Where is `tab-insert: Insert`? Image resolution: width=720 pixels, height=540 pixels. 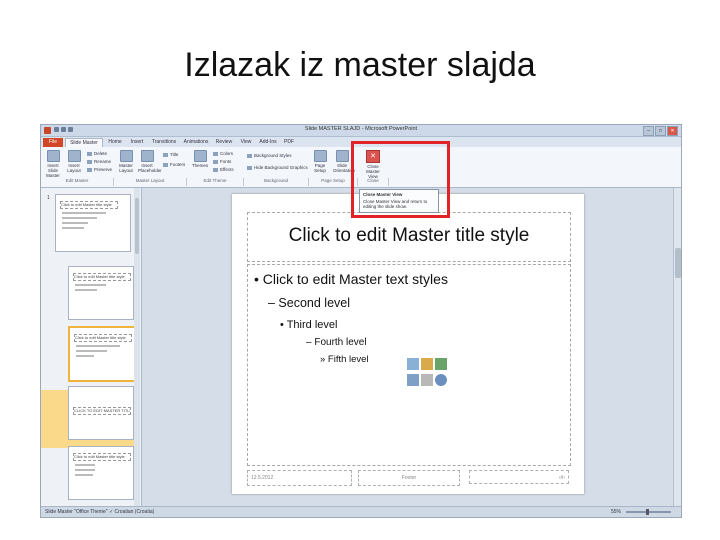 tab-insert: Insert is located at coordinates (137, 142).